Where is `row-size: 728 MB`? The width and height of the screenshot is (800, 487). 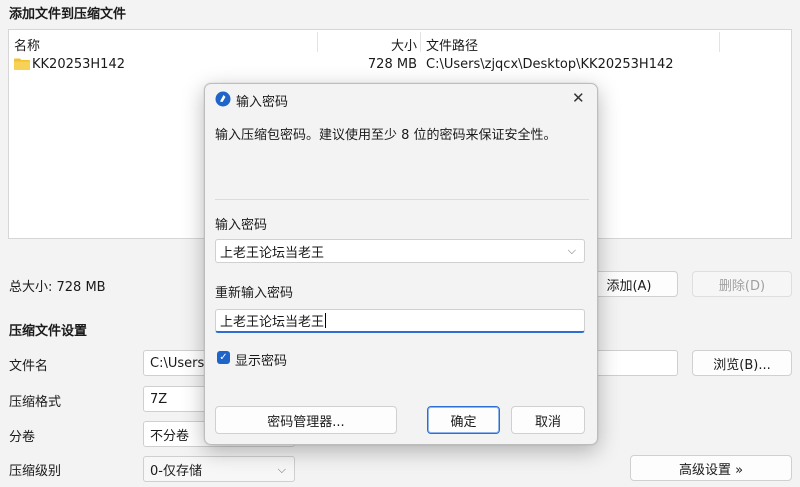 row-size: 728 MB is located at coordinates (392, 64).